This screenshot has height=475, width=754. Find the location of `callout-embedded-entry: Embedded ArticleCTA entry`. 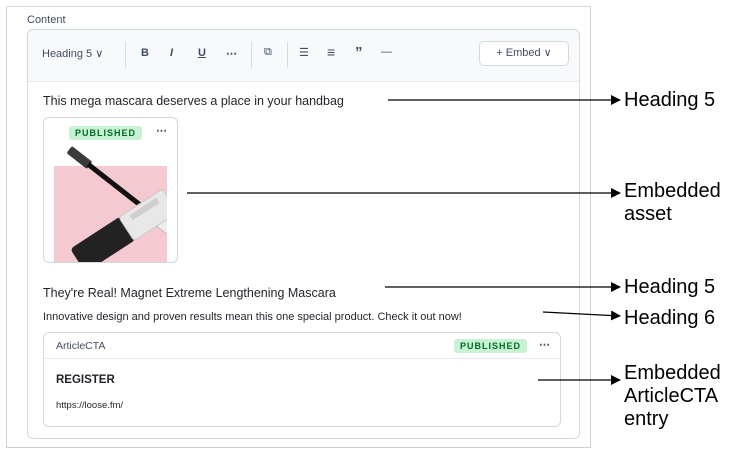

callout-embedded-entry: Embedded ArticleCTA entry is located at coordinates (672, 396).